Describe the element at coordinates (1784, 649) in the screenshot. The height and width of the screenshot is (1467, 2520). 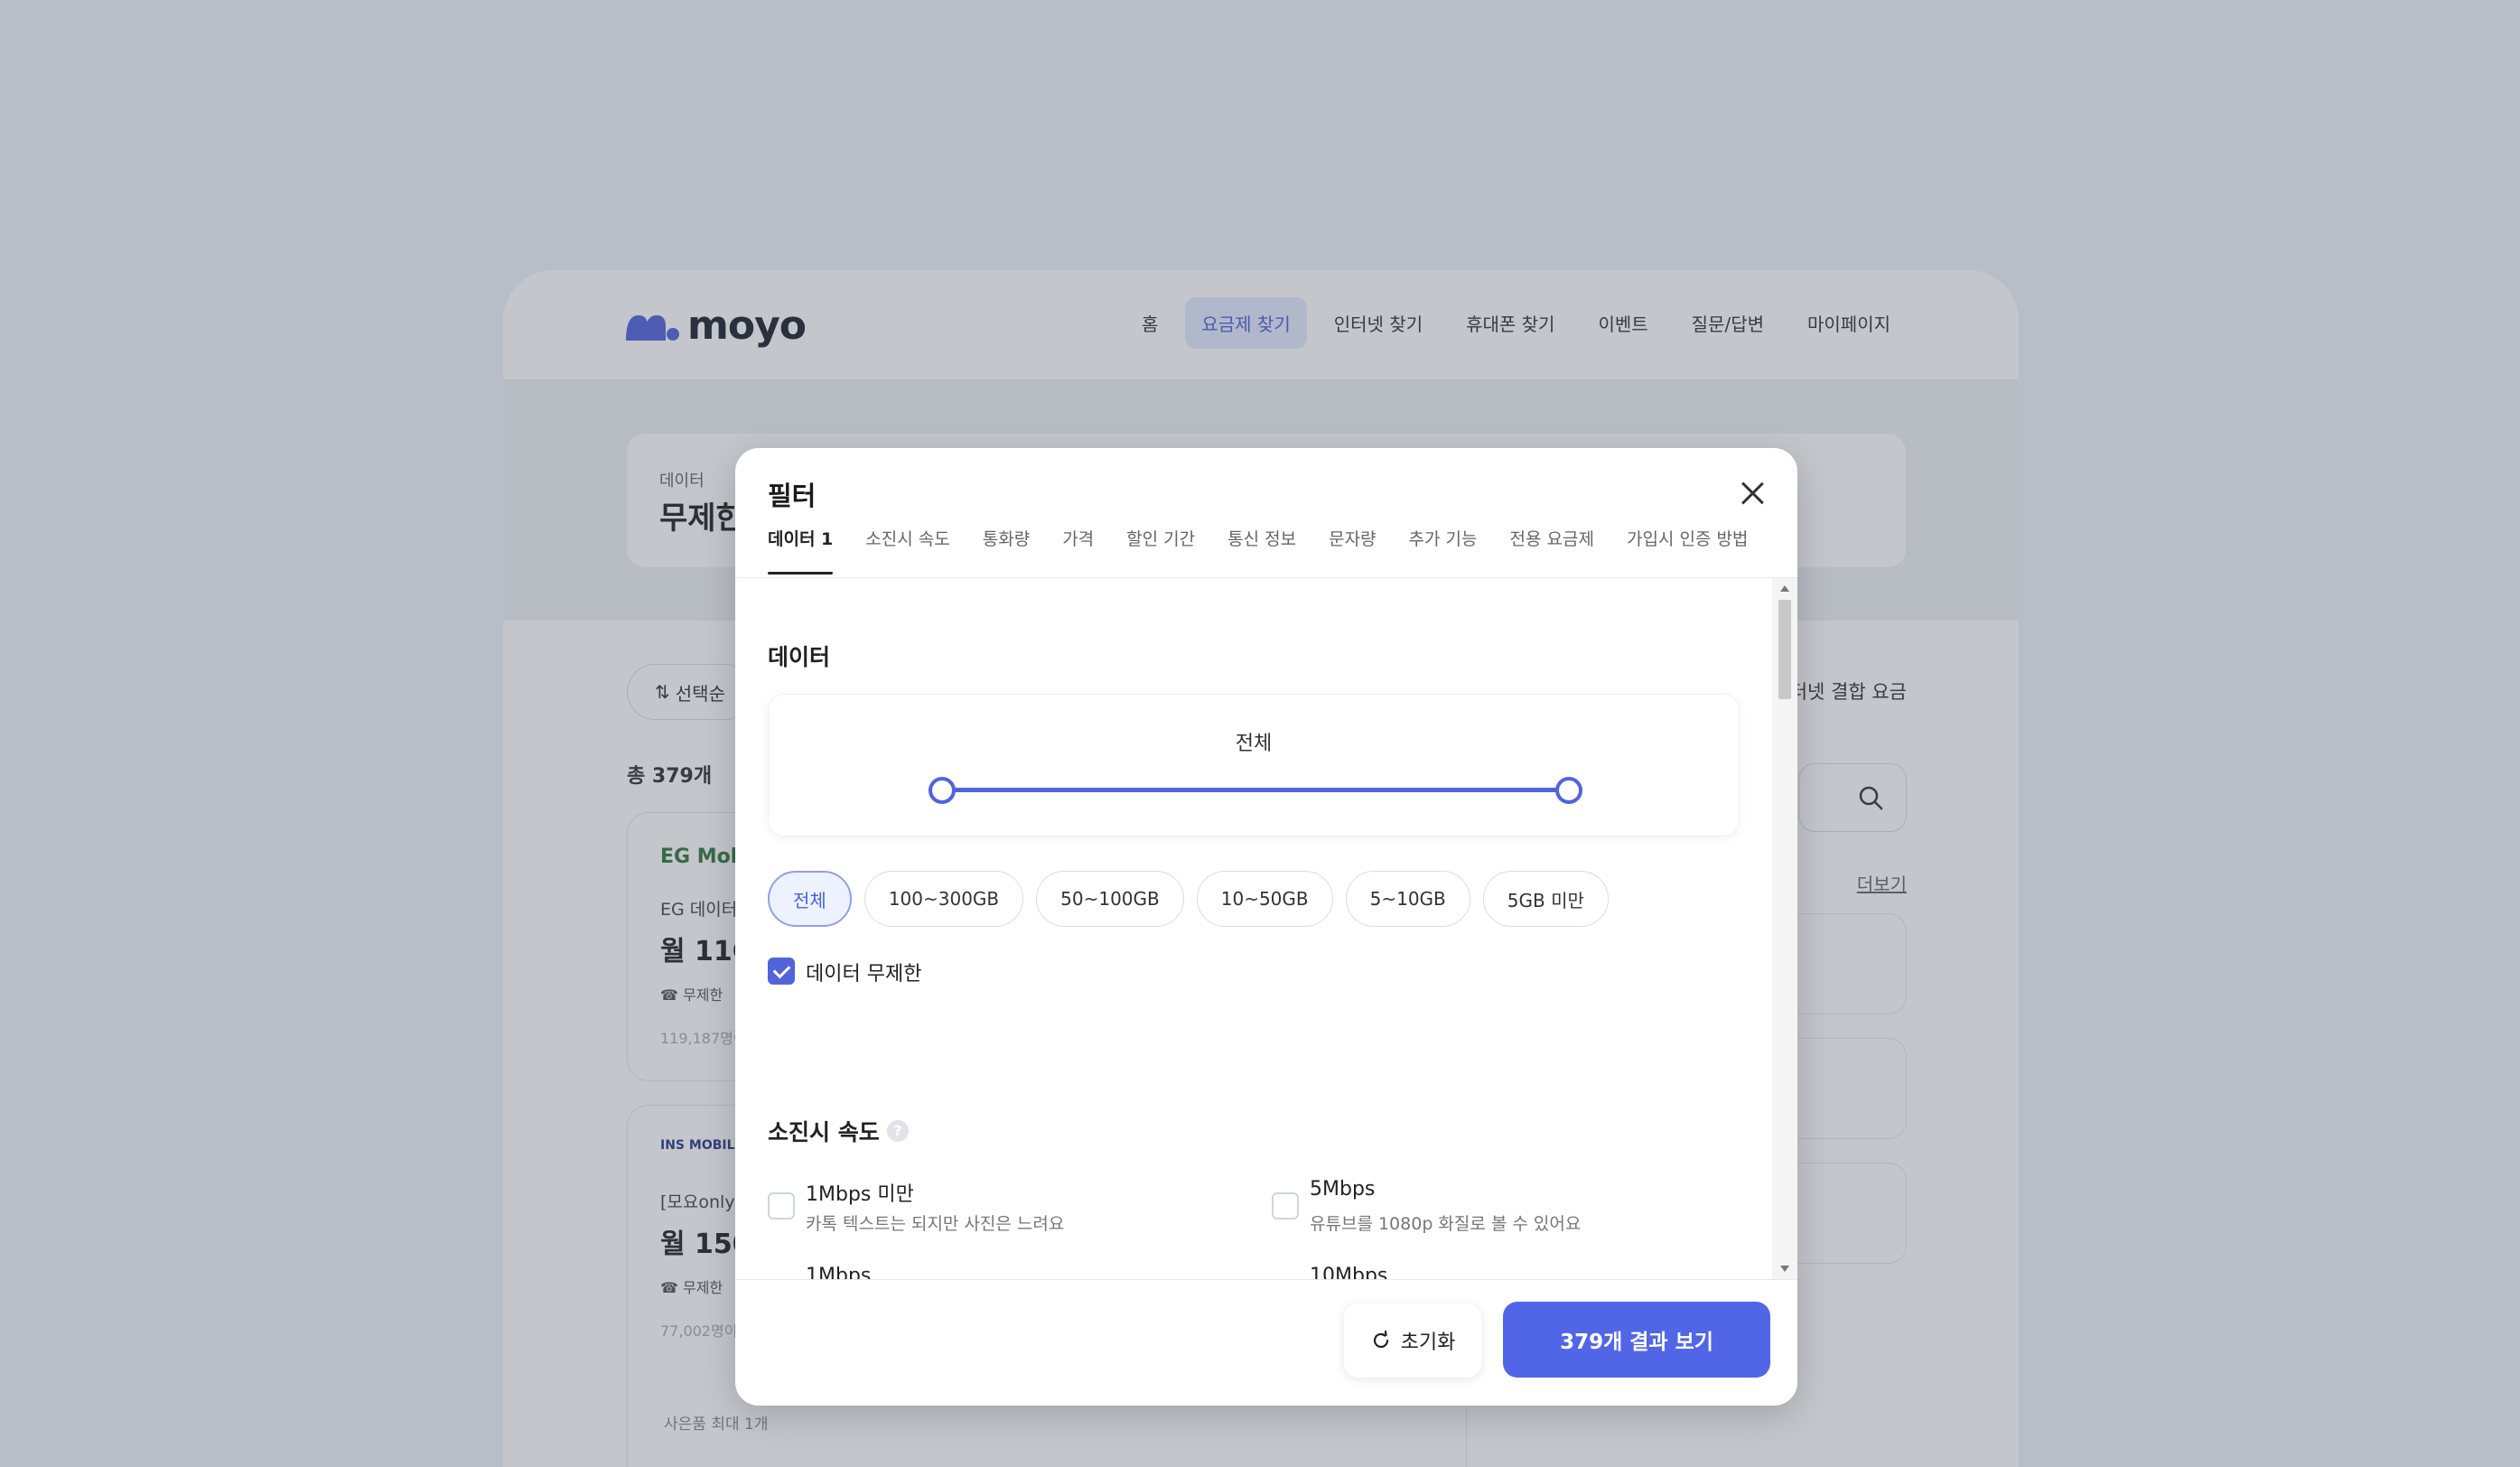
I see `scroll-thumb` at that location.